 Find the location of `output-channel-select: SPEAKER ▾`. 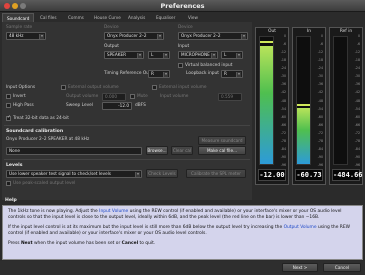

output-channel-select: SPEAKER ▾ is located at coordinates (124, 55).